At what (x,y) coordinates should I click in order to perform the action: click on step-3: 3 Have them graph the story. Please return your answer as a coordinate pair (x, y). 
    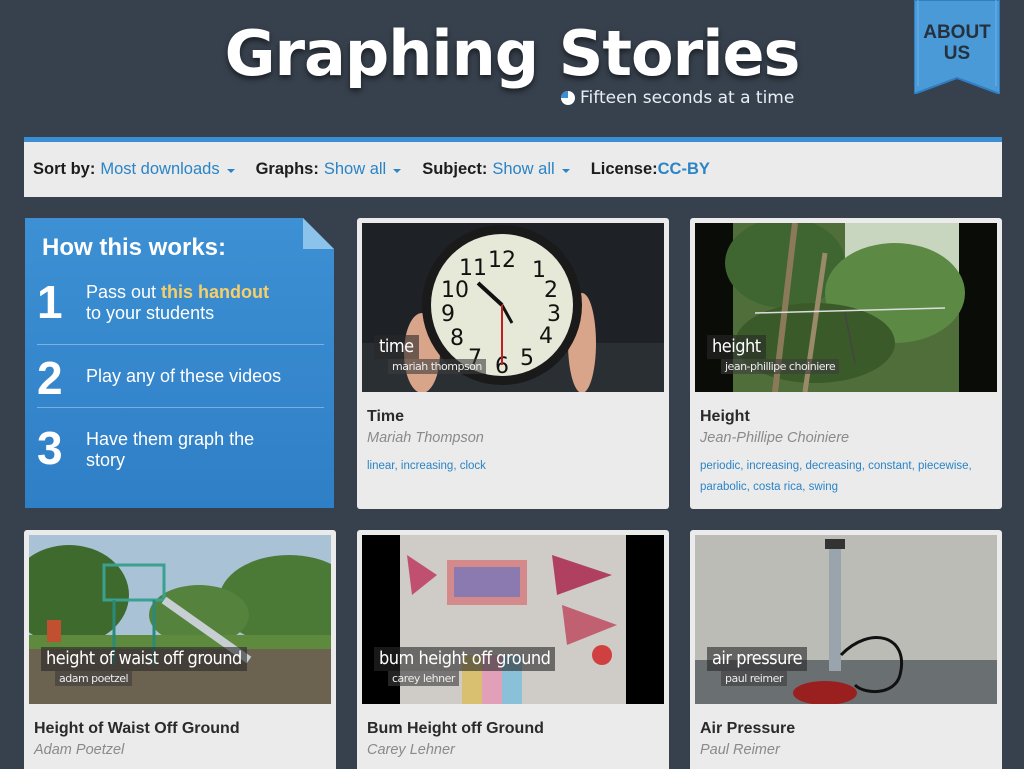
    Looking at the image, I should click on (181, 452).